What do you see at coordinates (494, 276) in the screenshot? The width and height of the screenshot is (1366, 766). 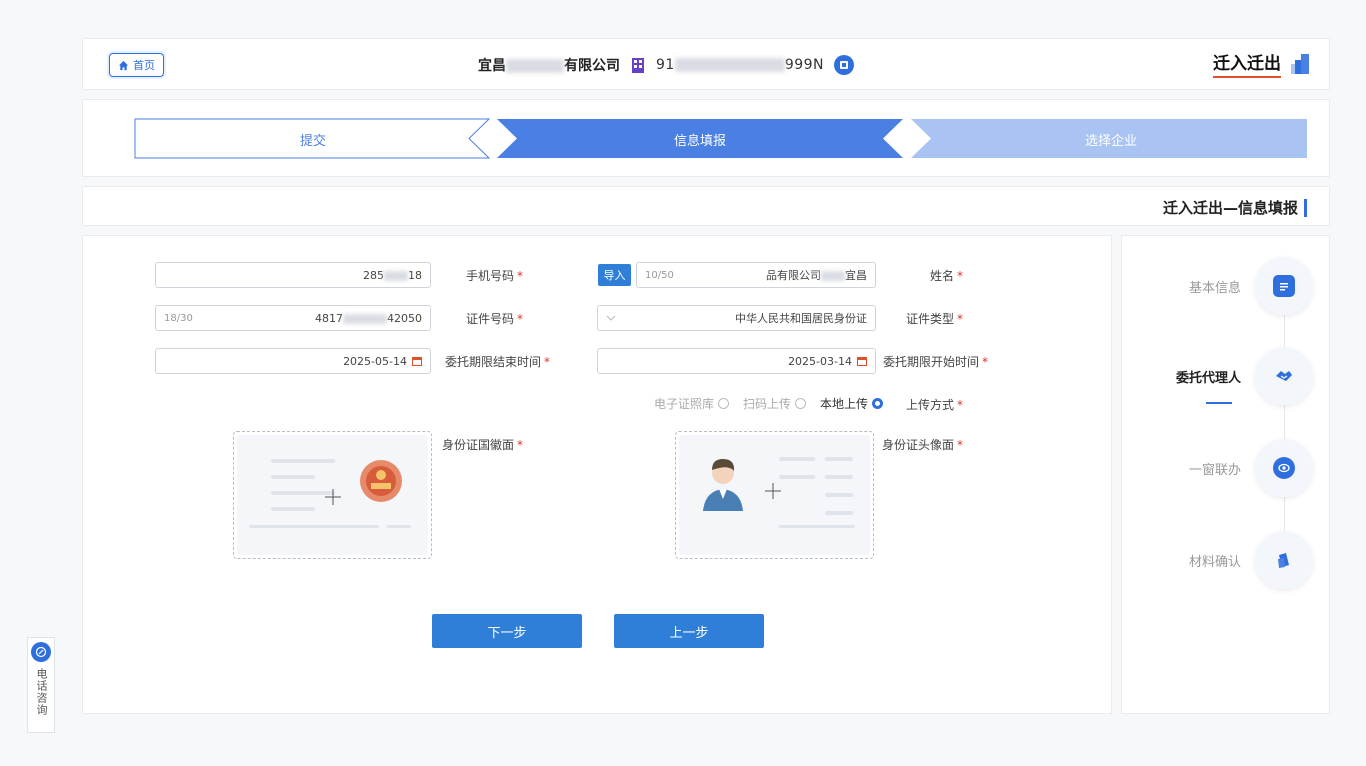 I see `phone-label: 手机号码 *` at bounding box center [494, 276].